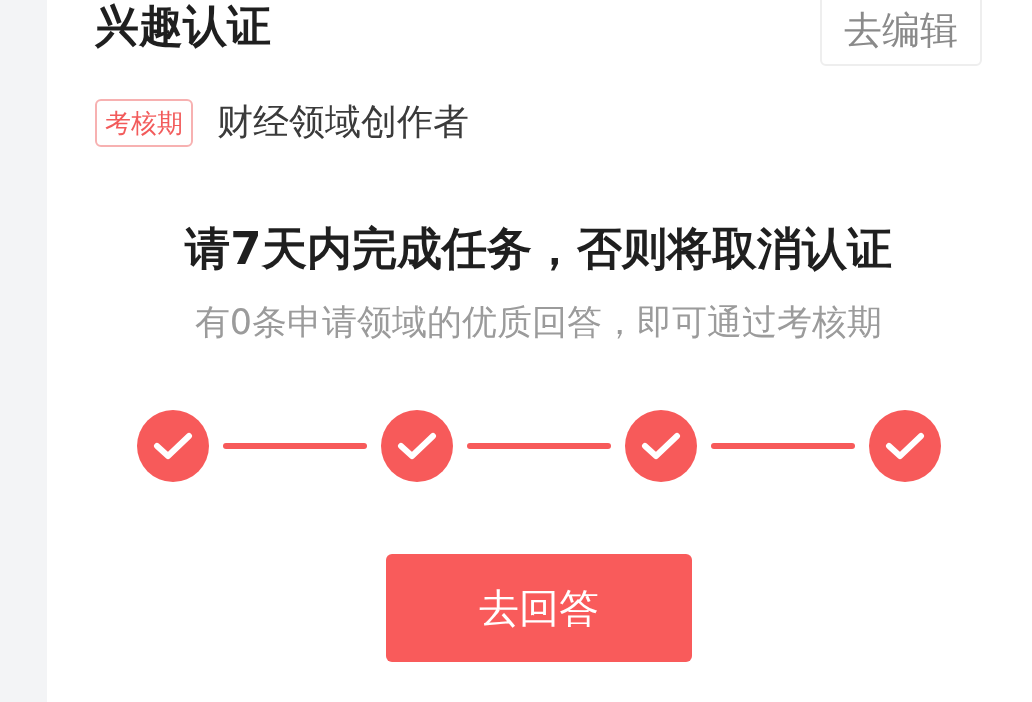  Describe the element at coordinates (343, 122) in the screenshot. I see `field-label: 财经领域创作者` at that location.